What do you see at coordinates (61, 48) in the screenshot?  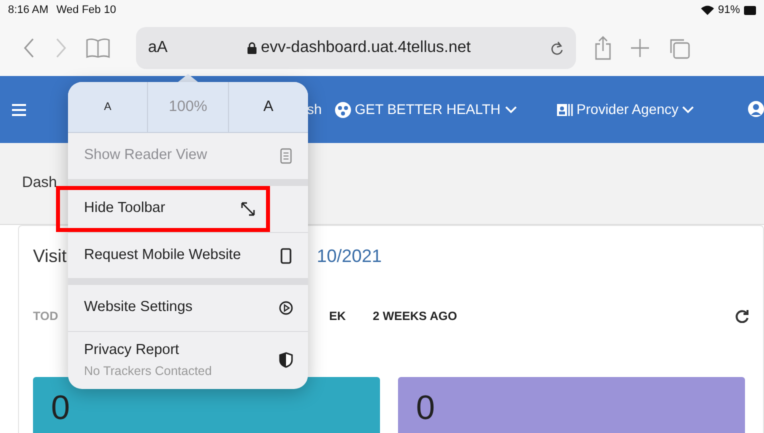 I see `forward-icon` at bounding box center [61, 48].